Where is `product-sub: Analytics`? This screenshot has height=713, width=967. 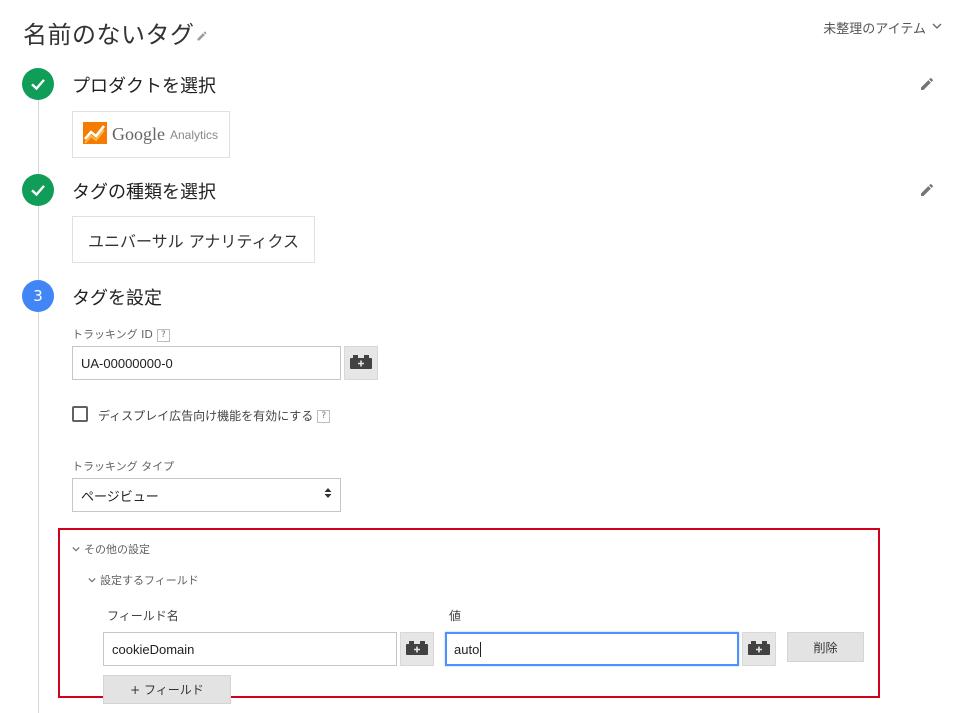 product-sub: Analytics is located at coordinates (194, 134).